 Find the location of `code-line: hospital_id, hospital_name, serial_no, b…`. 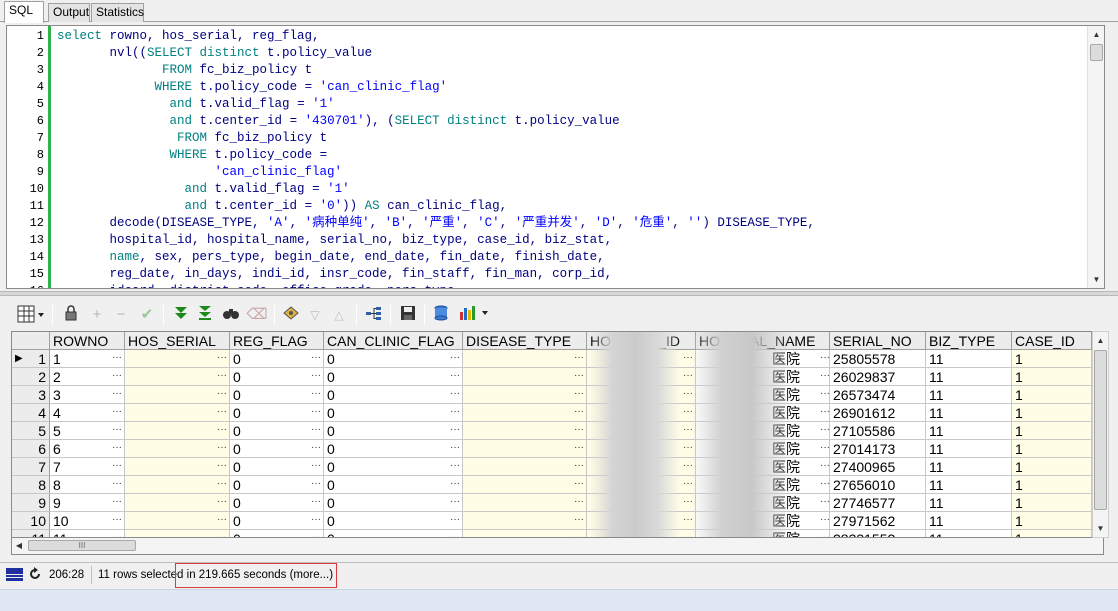

code-line: hospital_id, hospital_name, serial_no, b… is located at coordinates (335, 240).